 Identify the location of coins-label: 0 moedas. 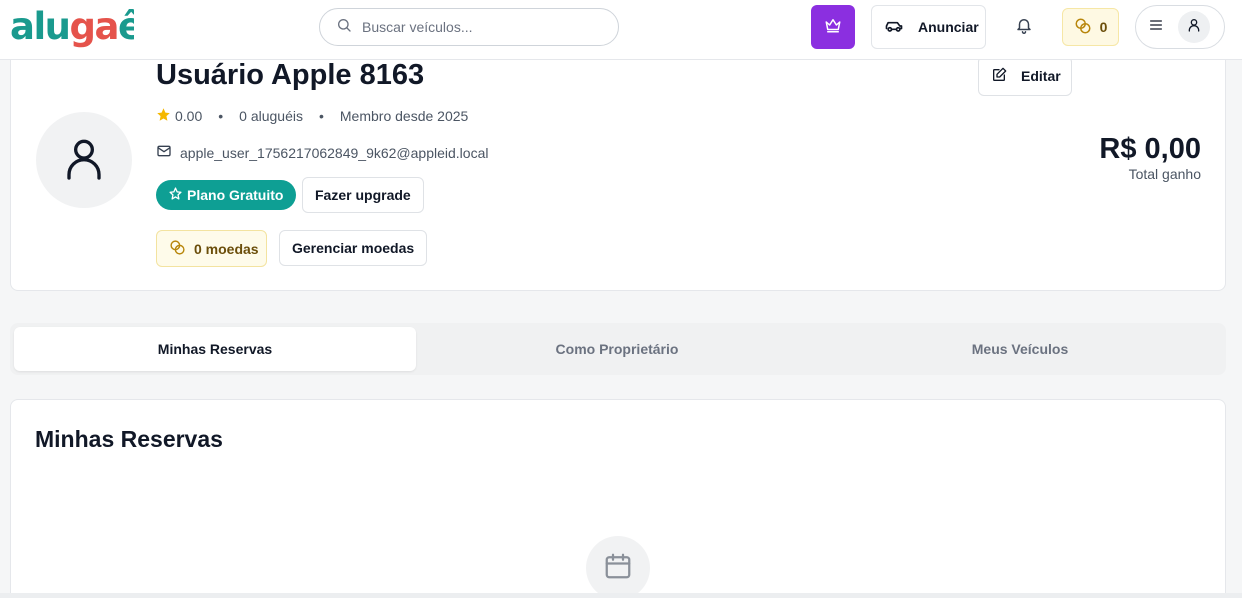
(226, 248).